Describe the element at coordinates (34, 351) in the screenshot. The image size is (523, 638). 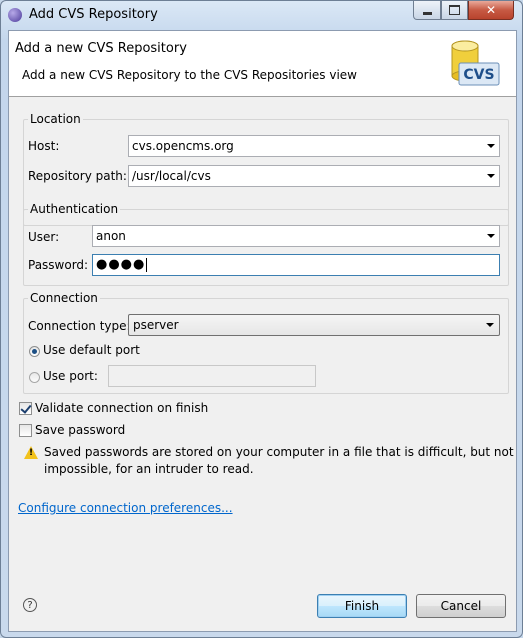
I see `use-default-port-radio` at that location.